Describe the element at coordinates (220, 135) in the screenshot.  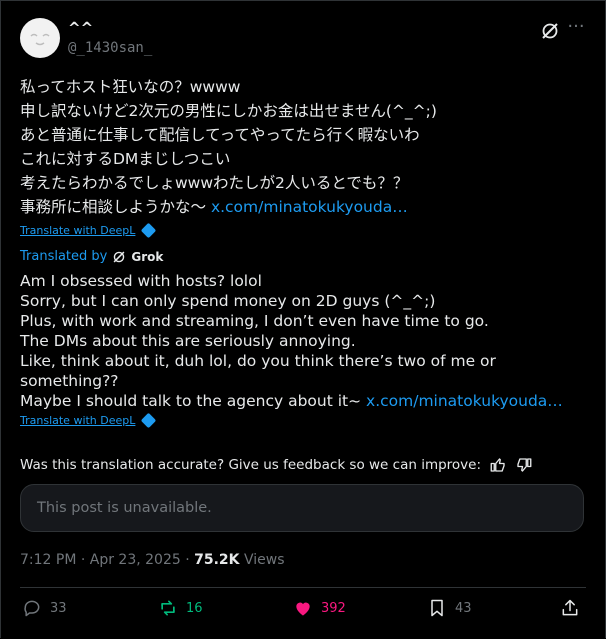
I see `post-line: あと普通に仕事して配信してってやってたら行く暇ないわ` at that location.